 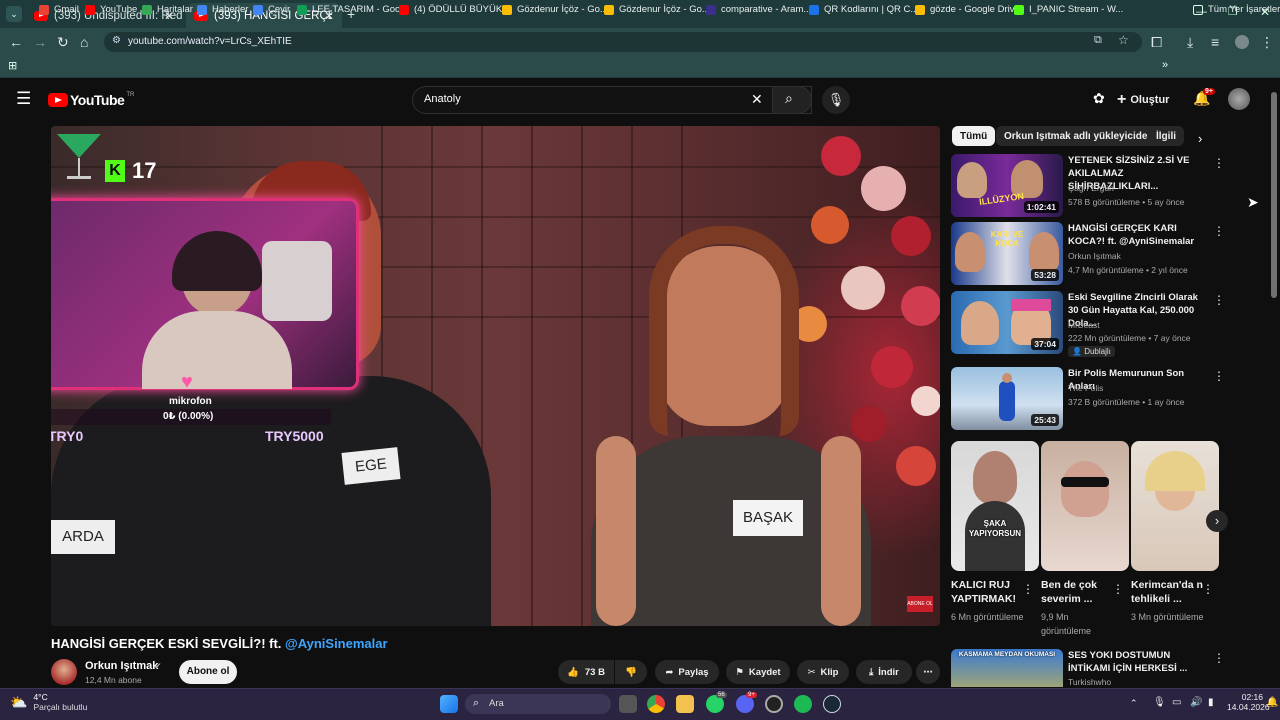 I want to click on recommendation-channel: MrBeast, so click(x=1084, y=325).